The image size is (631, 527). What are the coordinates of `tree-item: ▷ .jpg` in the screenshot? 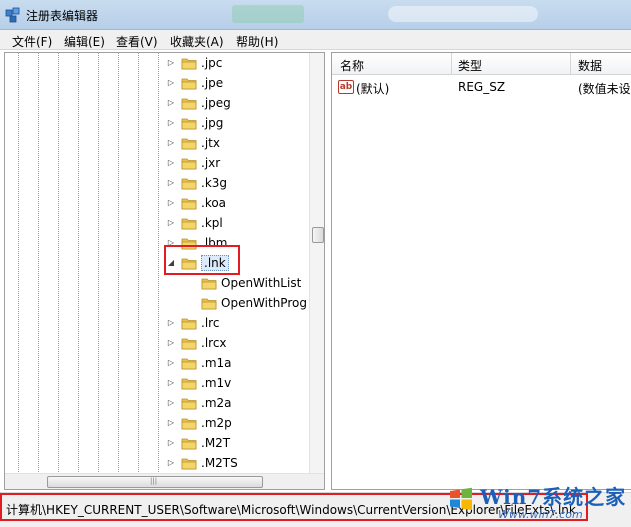 It's located at (155, 124).